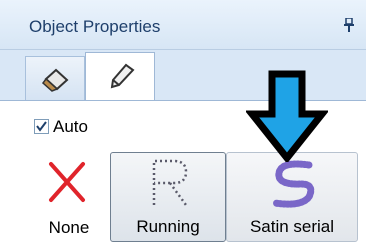 This screenshot has height=242, width=366. I want to click on auto-label: Auto, so click(70, 126).